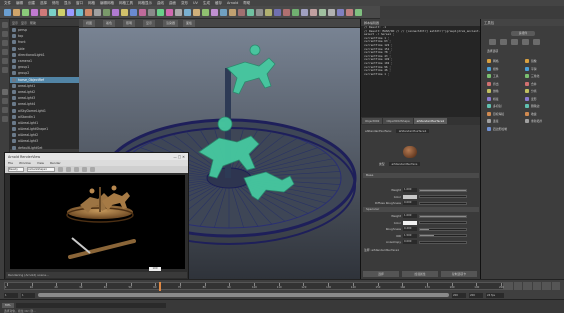 The width and height of the screenshot is (564, 313). What do you see at coordinates (493, 121) in the screenshot?
I see `toolkit-item: 连接` at bounding box center [493, 121].